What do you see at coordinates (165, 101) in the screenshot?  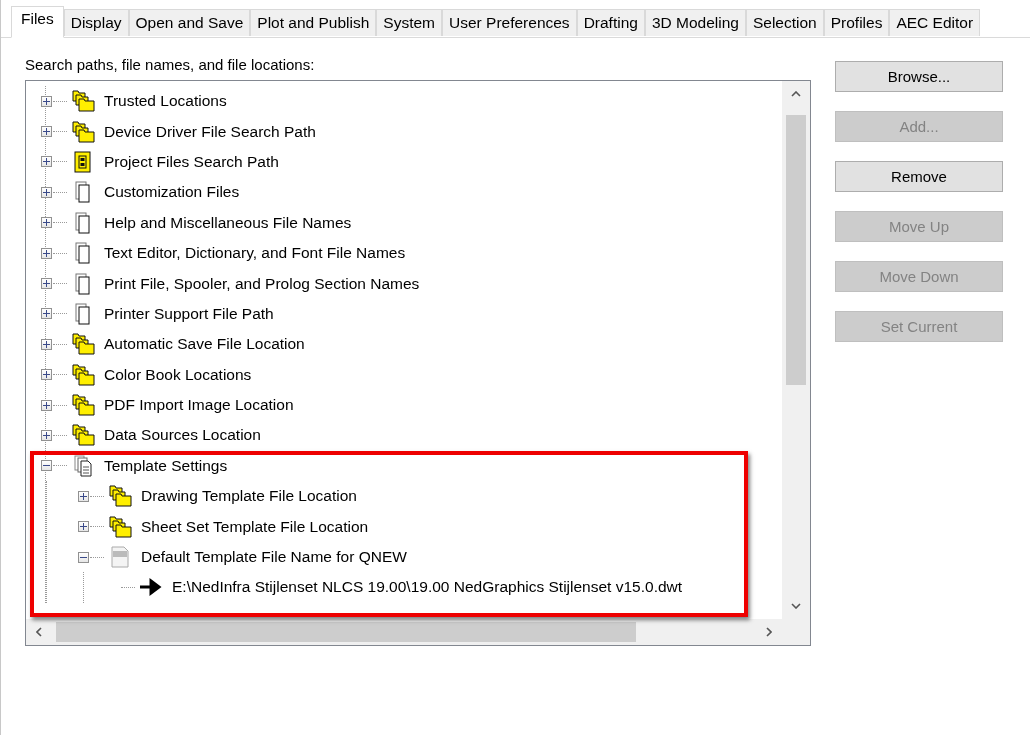 I see `tree-item: Trusted Locations` at bounding box center [165, 101].